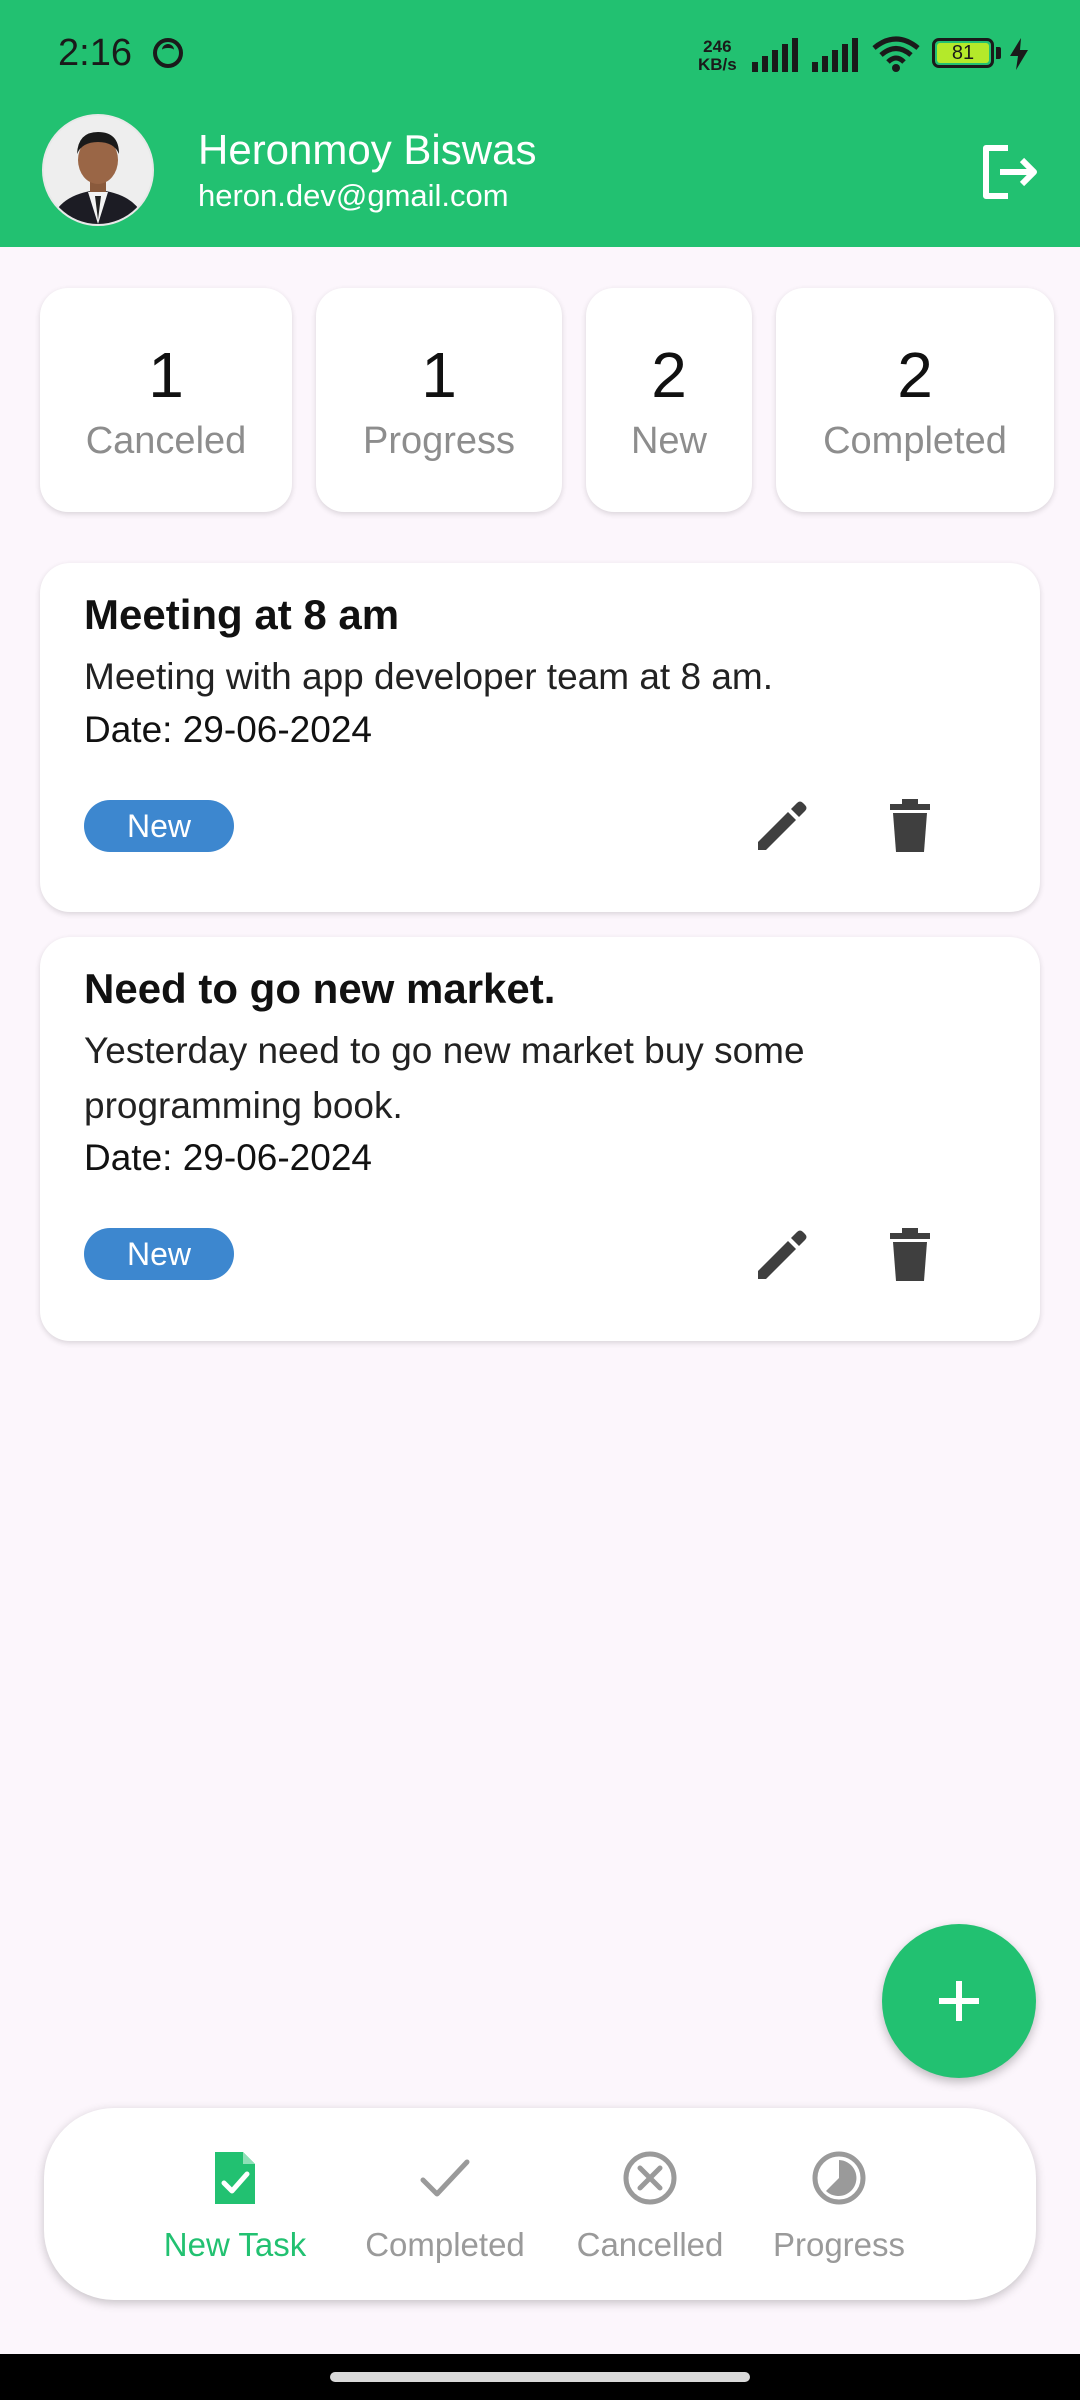 This screenshot has height=2400, width=1080. What do you see at coordinates (1019, 54) in the screenshot?
I see `charging-icon` at bounding box center [1019, 54].